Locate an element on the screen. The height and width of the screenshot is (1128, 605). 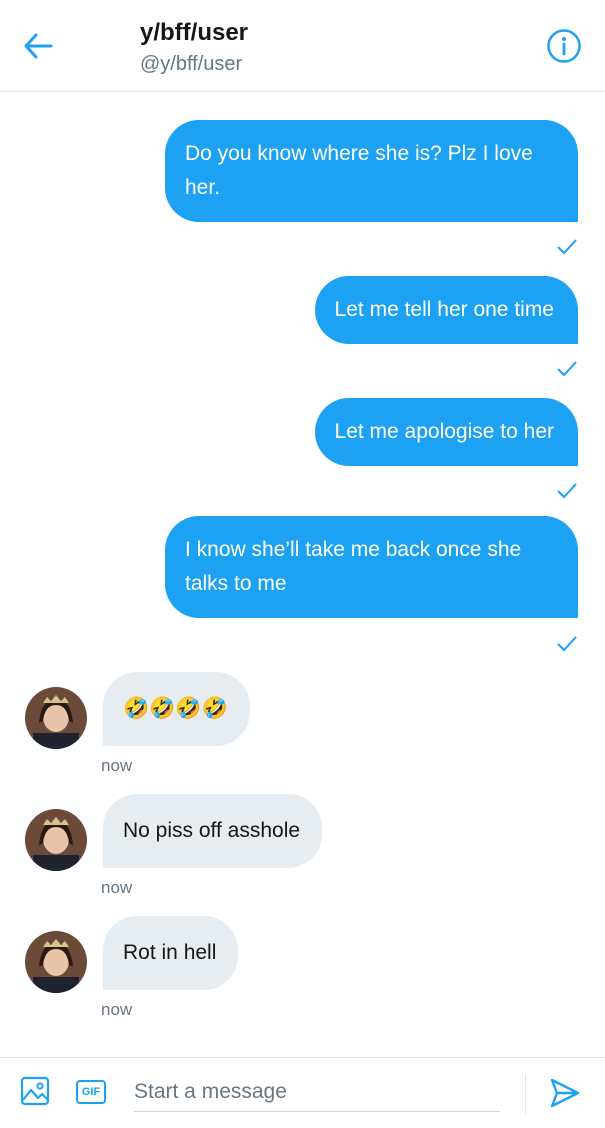
message-text: Rot in hell is located at coordinates (170, 952).